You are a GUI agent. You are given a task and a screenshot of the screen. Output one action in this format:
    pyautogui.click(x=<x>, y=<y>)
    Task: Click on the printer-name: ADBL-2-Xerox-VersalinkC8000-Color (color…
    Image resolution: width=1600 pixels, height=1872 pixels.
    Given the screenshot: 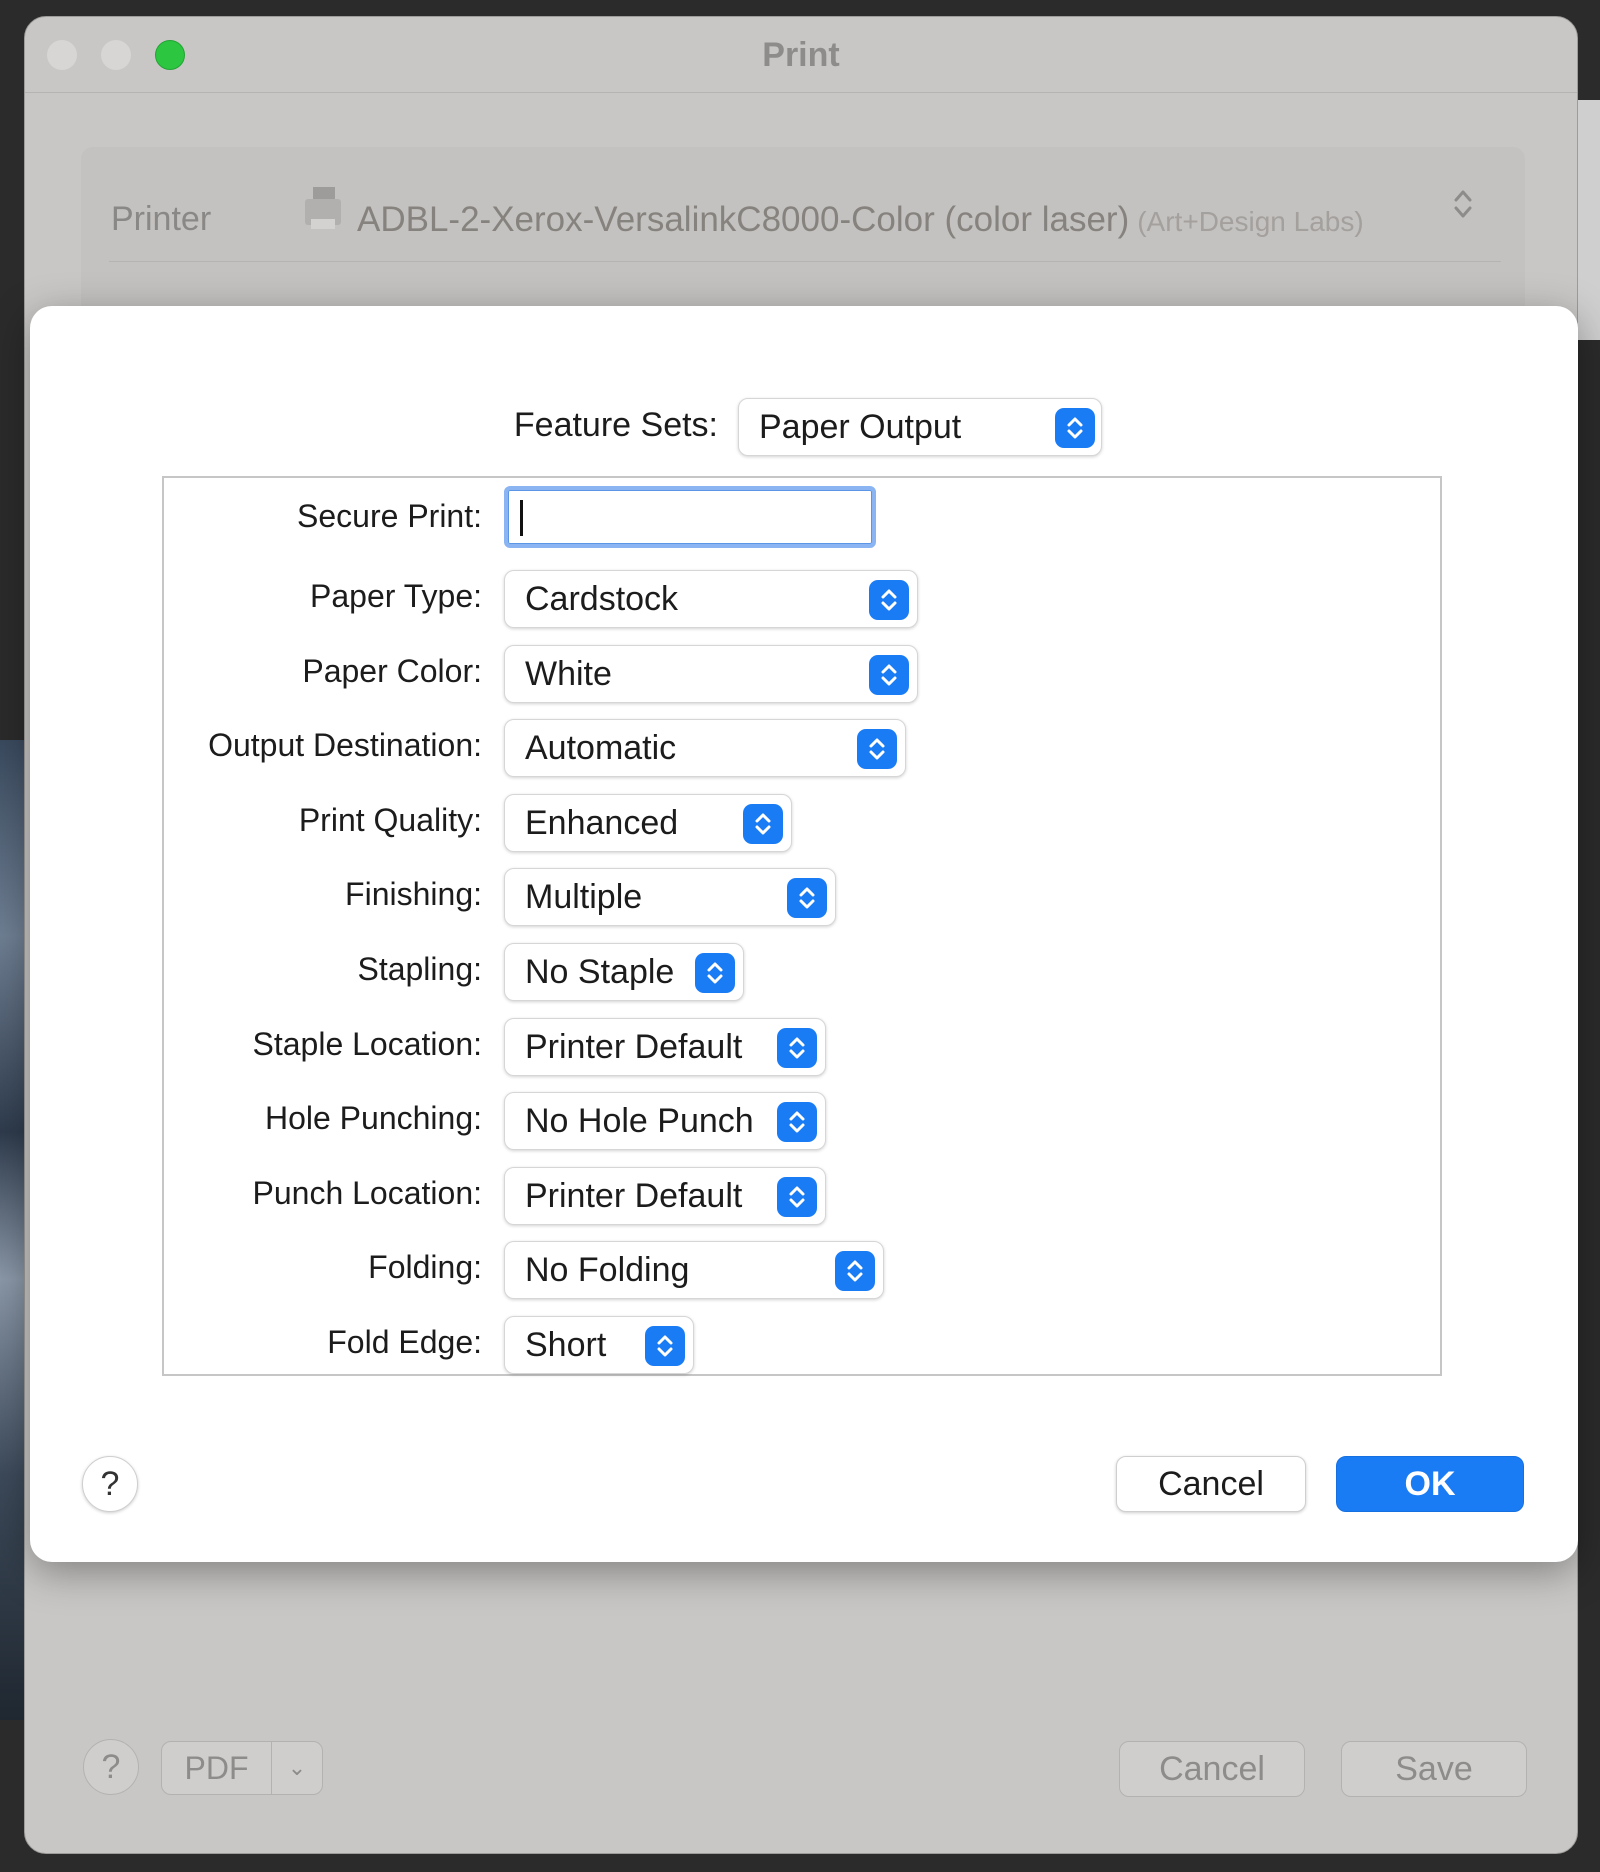 What is the action you would take?
    pyautogui.click(x=743, y=219)
    